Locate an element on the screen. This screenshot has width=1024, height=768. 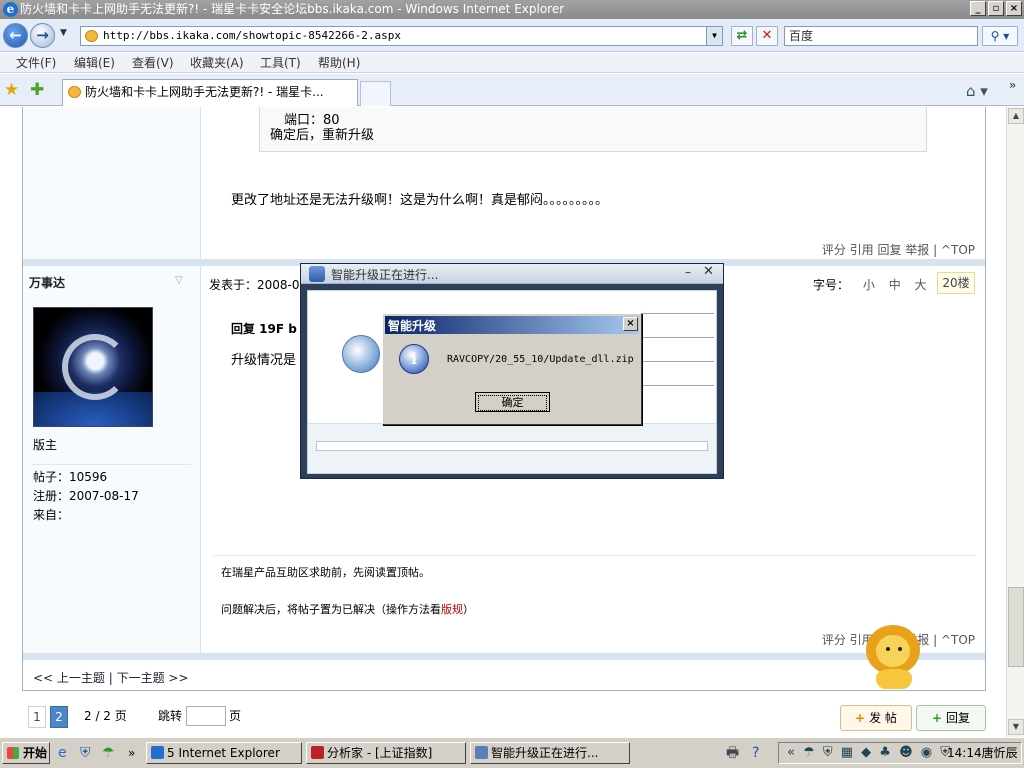
menu-help: 帮助(H) is located at coordinates (339, 63).